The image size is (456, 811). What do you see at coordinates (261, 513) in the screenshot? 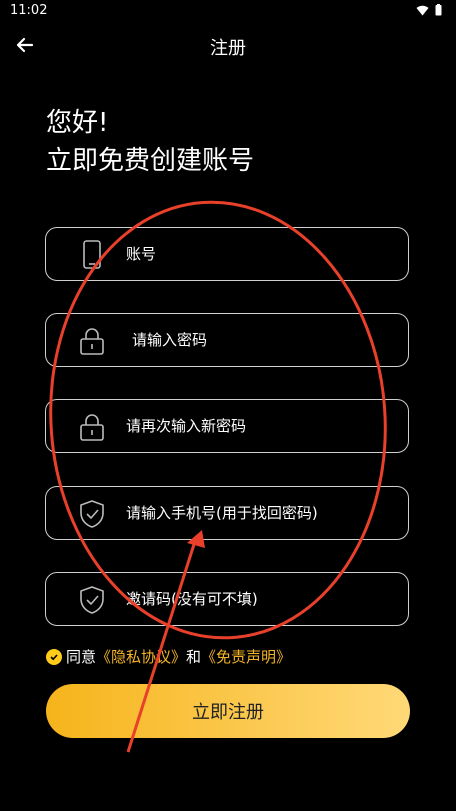
I see `phone-input` at bounding box center [261, 513].